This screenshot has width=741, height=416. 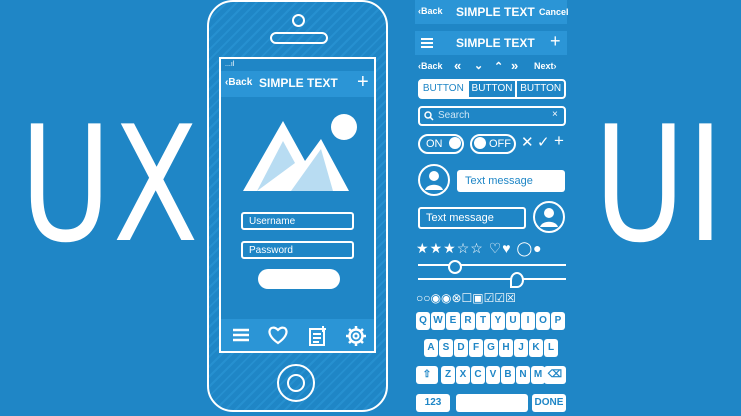 I want to click on top-nav-bar: ‹Back SIMPLE TEXT Cancel, so click(x=492, y=12).